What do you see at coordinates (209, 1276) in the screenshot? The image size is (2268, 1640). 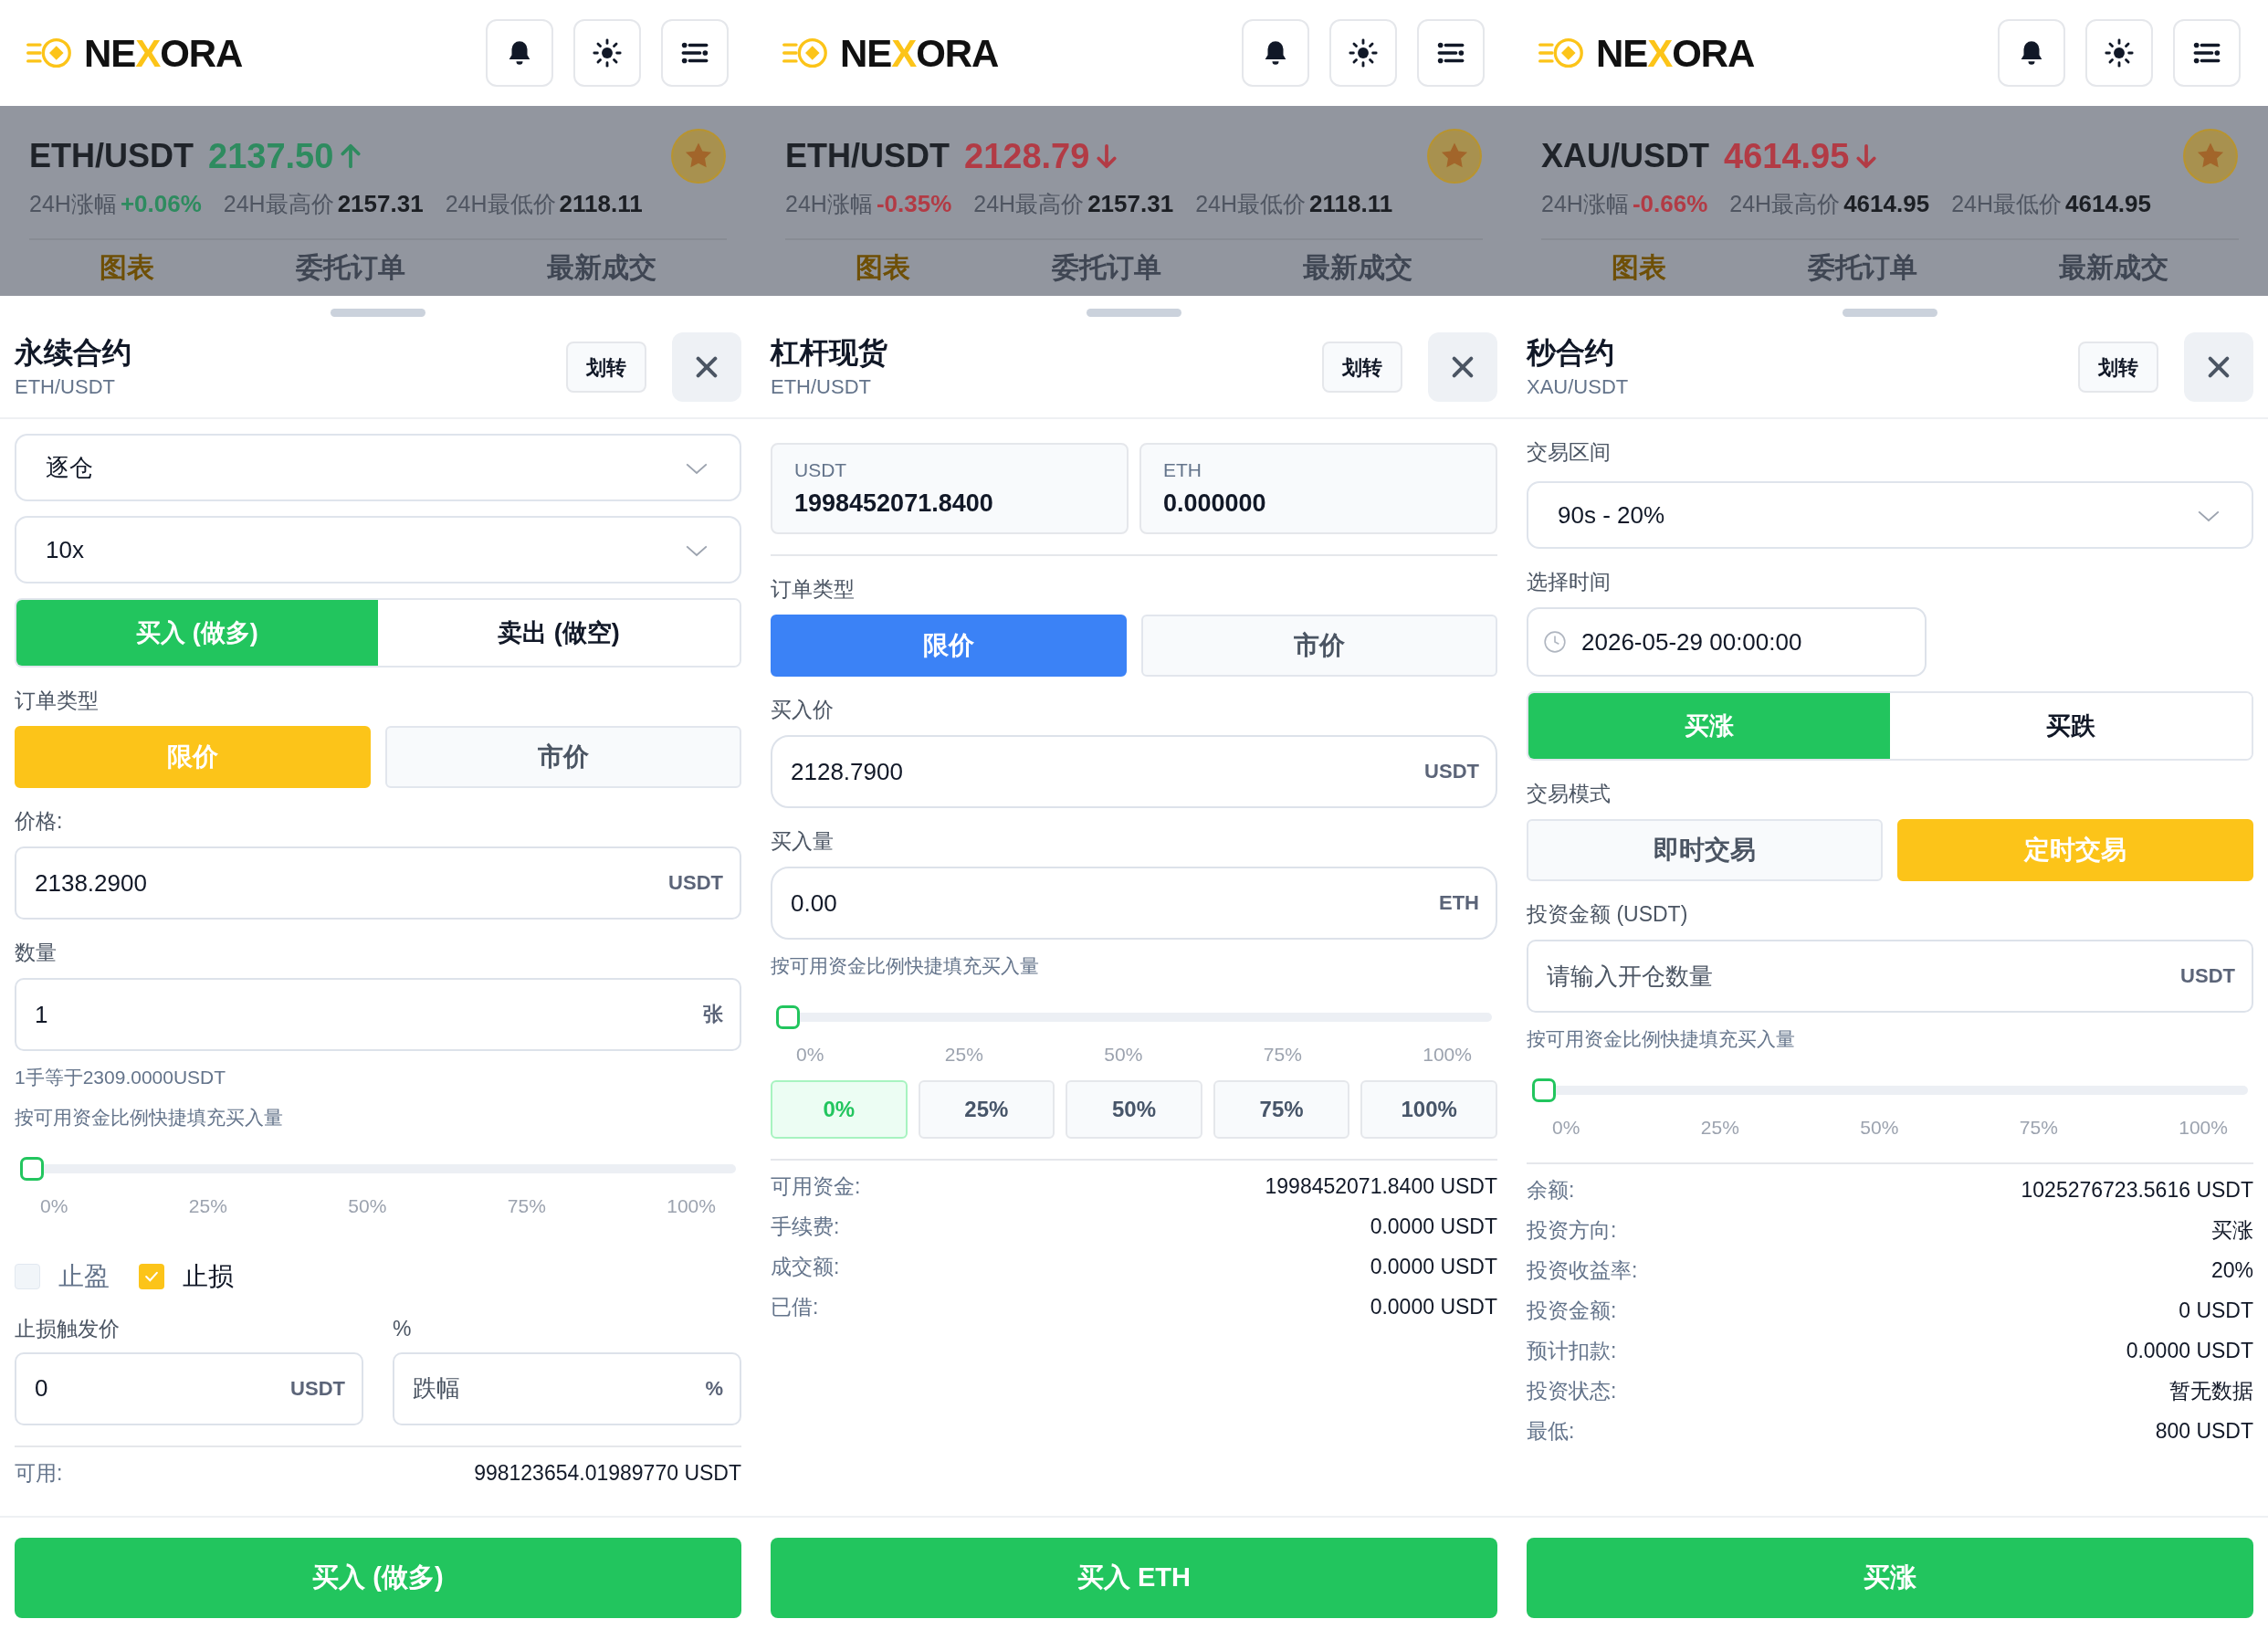 I see `checkbox-label: 止损` at bounding box center [209, 1276].